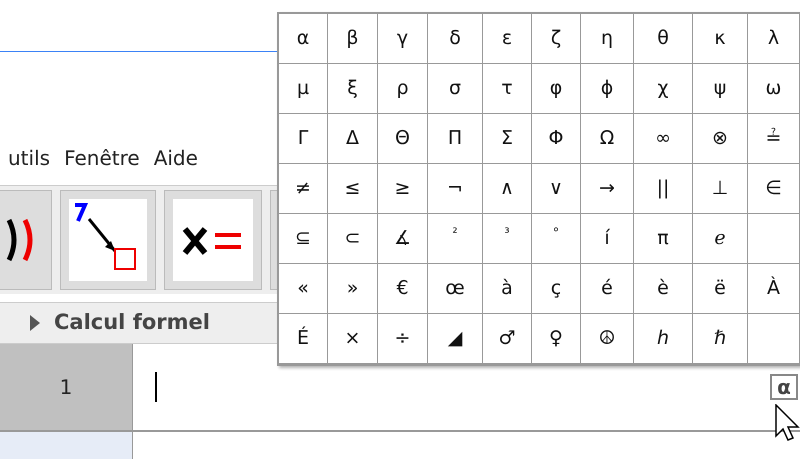 The image size is (800, 459). Describe the element at coordinates (607, 339) in the screenshot. I see `symbol-cell: ☮` at that location.